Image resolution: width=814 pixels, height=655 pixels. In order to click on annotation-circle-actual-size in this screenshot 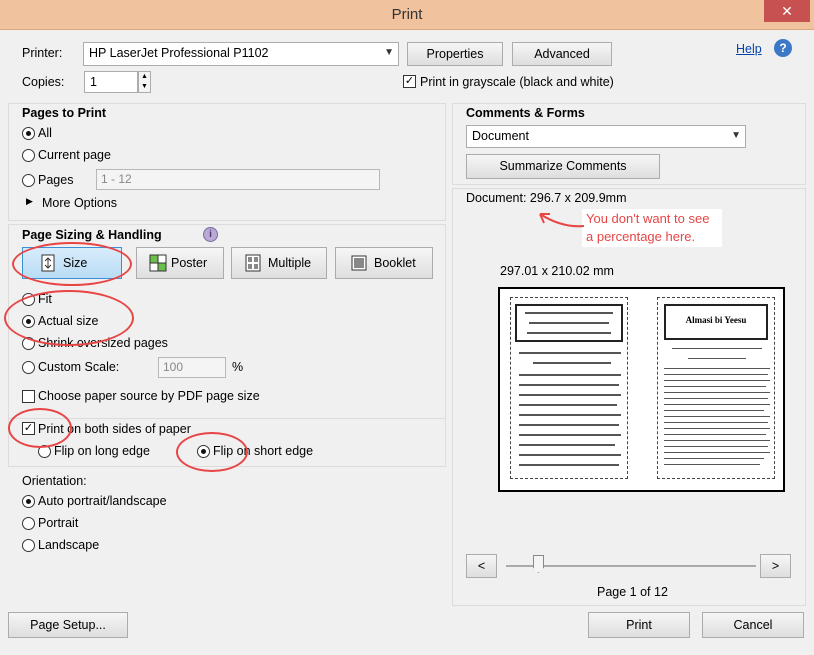, I will do `click(69, 318)`.